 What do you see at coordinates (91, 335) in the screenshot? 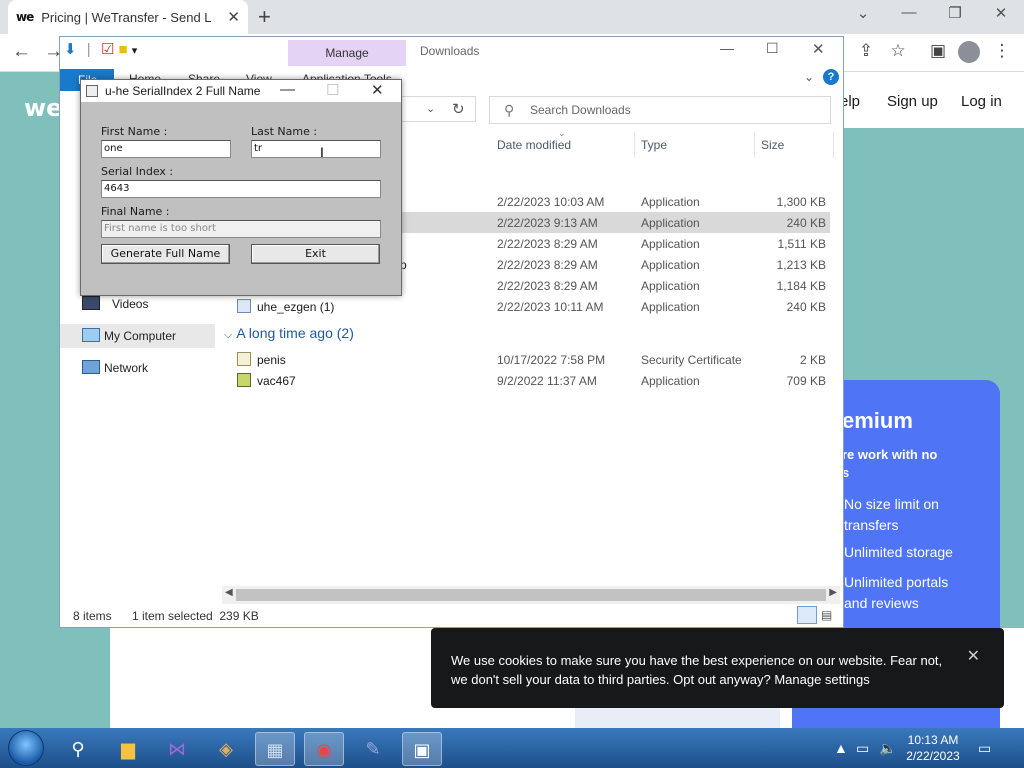
I see `computer-icon` at bounding box center [91, 335].